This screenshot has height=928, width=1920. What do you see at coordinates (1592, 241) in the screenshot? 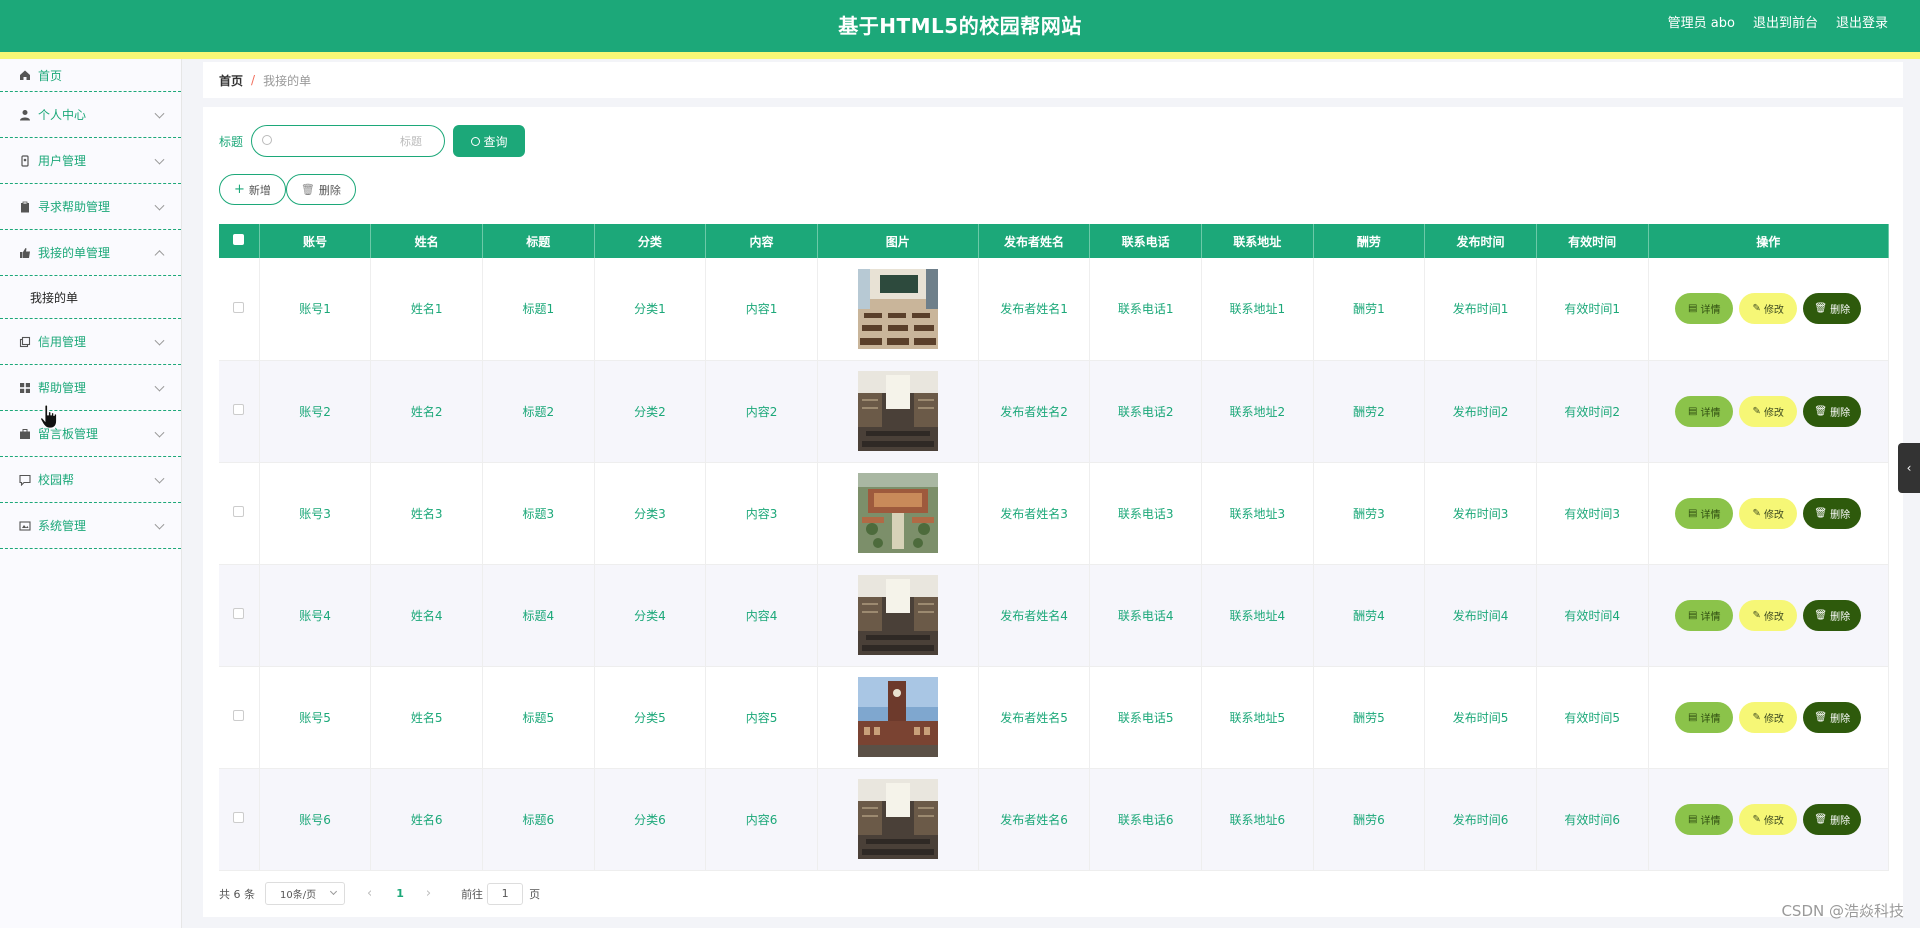
I see `column-header: 有效时间` at bounding box center [1592, 241].